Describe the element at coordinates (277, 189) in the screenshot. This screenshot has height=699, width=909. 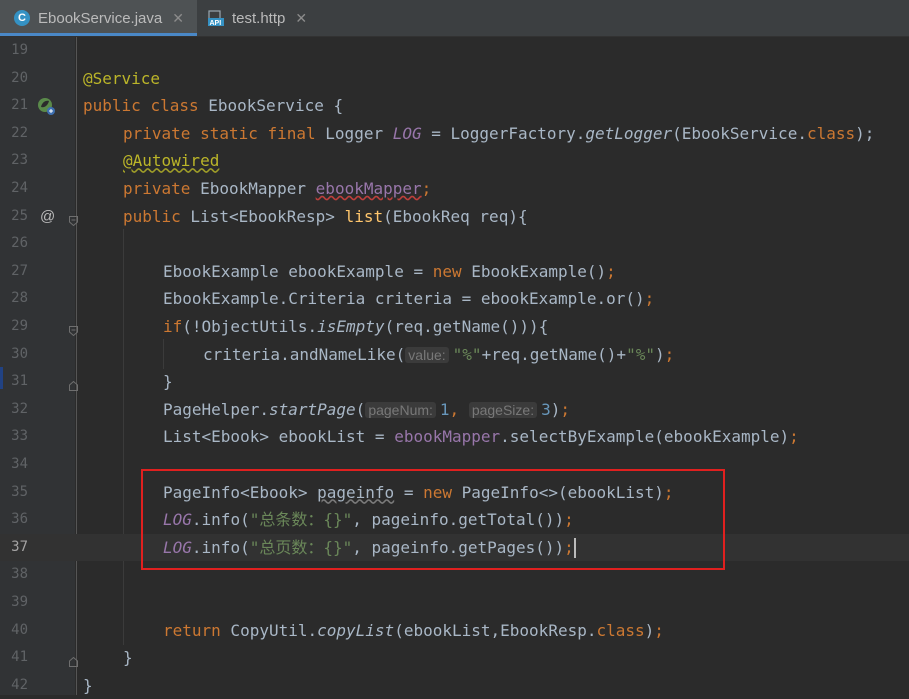
I see `code-text: private EbookMapper ebookMapper;` at that location.